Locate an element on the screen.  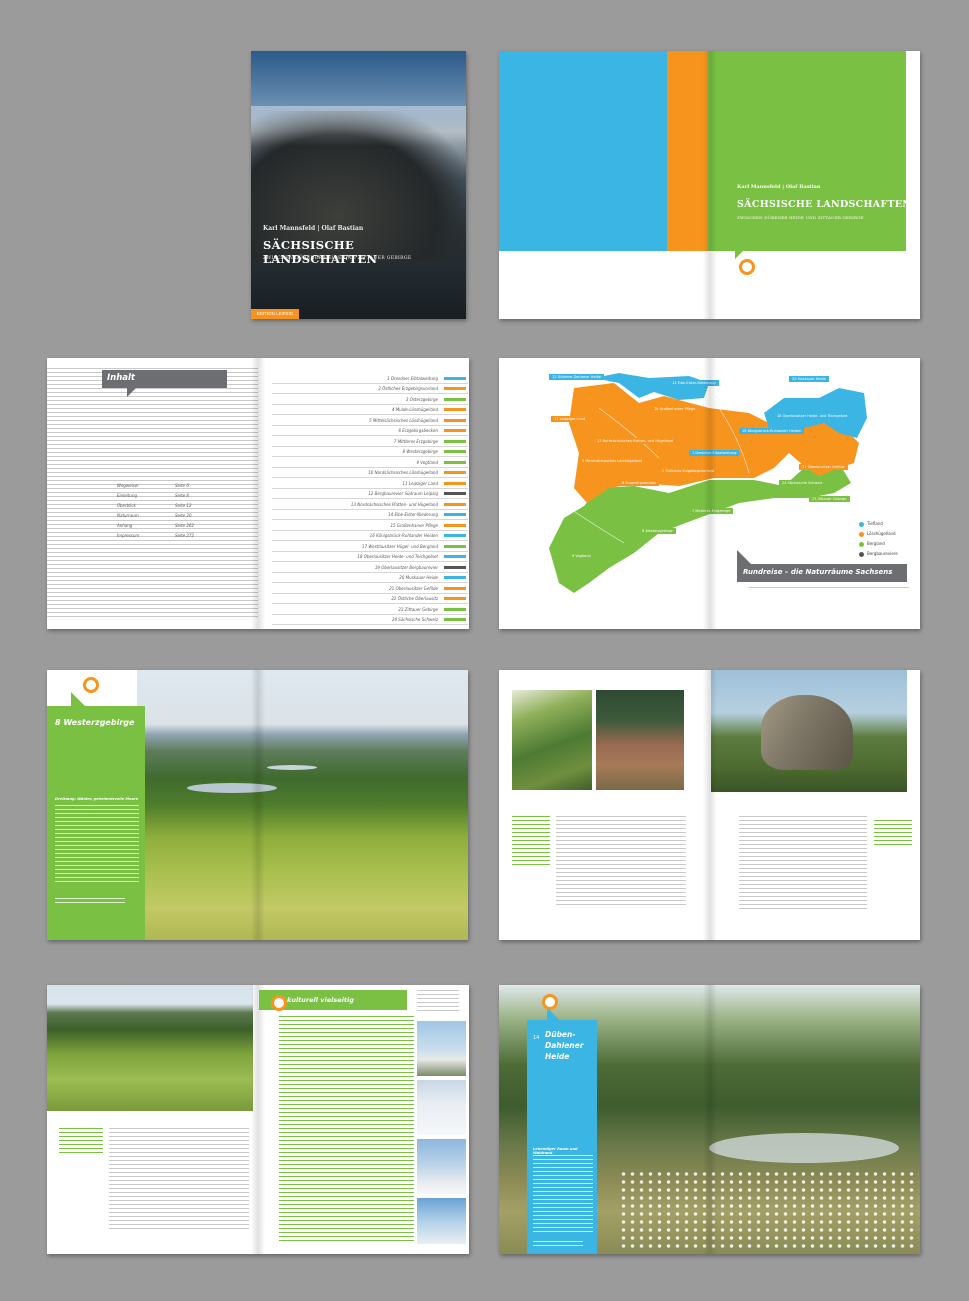
meadow-photo is located at coordinates (150, 1048).